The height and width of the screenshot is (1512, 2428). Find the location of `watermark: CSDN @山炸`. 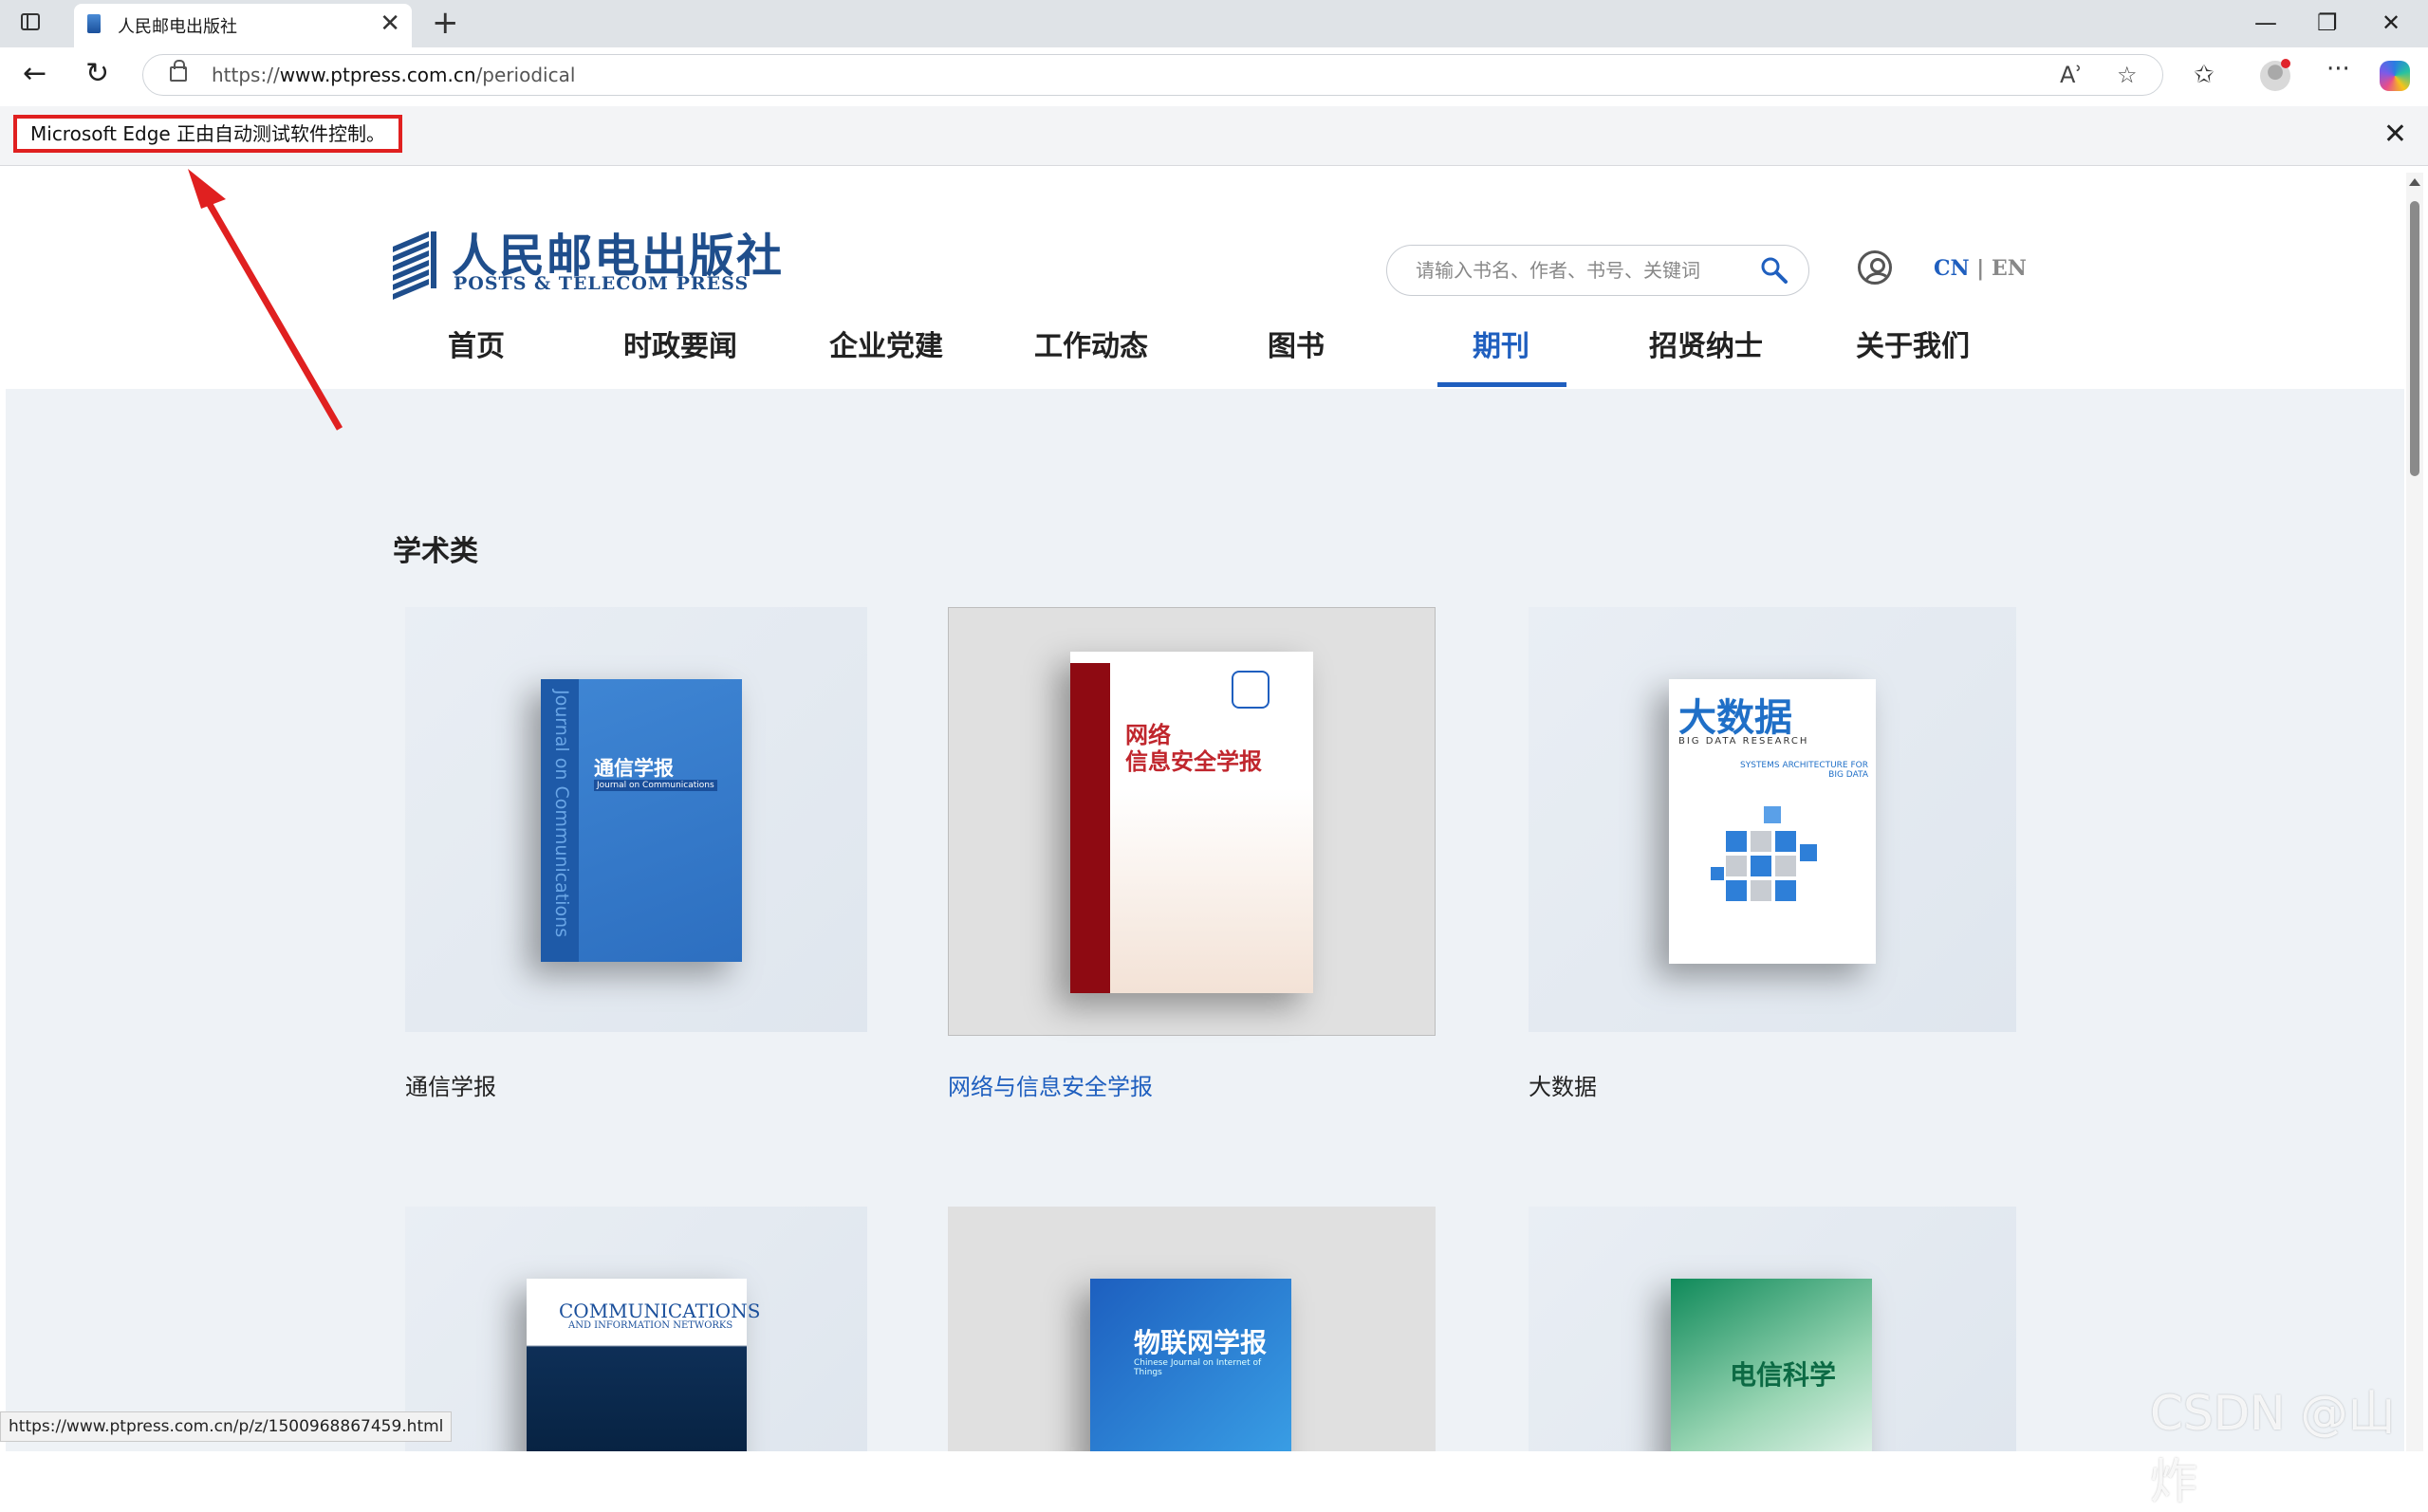

watermark: CSDN @山炸 is located at coordinates (2273, 1447).